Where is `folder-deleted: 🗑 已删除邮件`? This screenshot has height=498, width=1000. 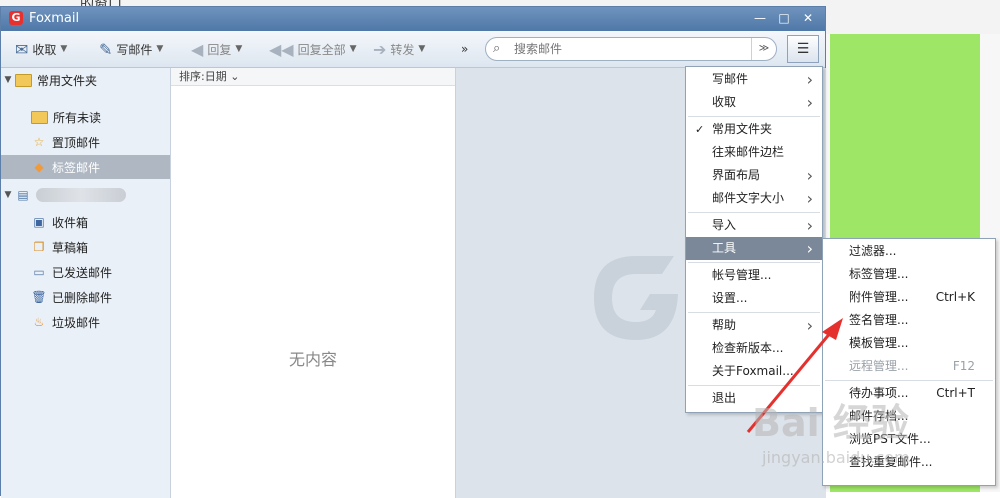 folder-deleted: 🗑 已删除邮件 is located at coordinates (85, 297).